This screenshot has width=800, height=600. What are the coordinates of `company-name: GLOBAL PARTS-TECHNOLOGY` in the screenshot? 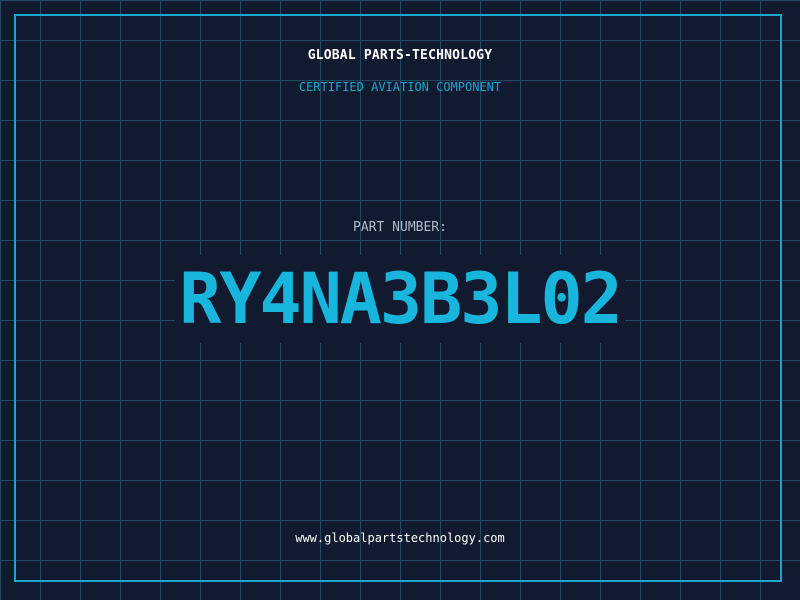 It's located at (400, 55).